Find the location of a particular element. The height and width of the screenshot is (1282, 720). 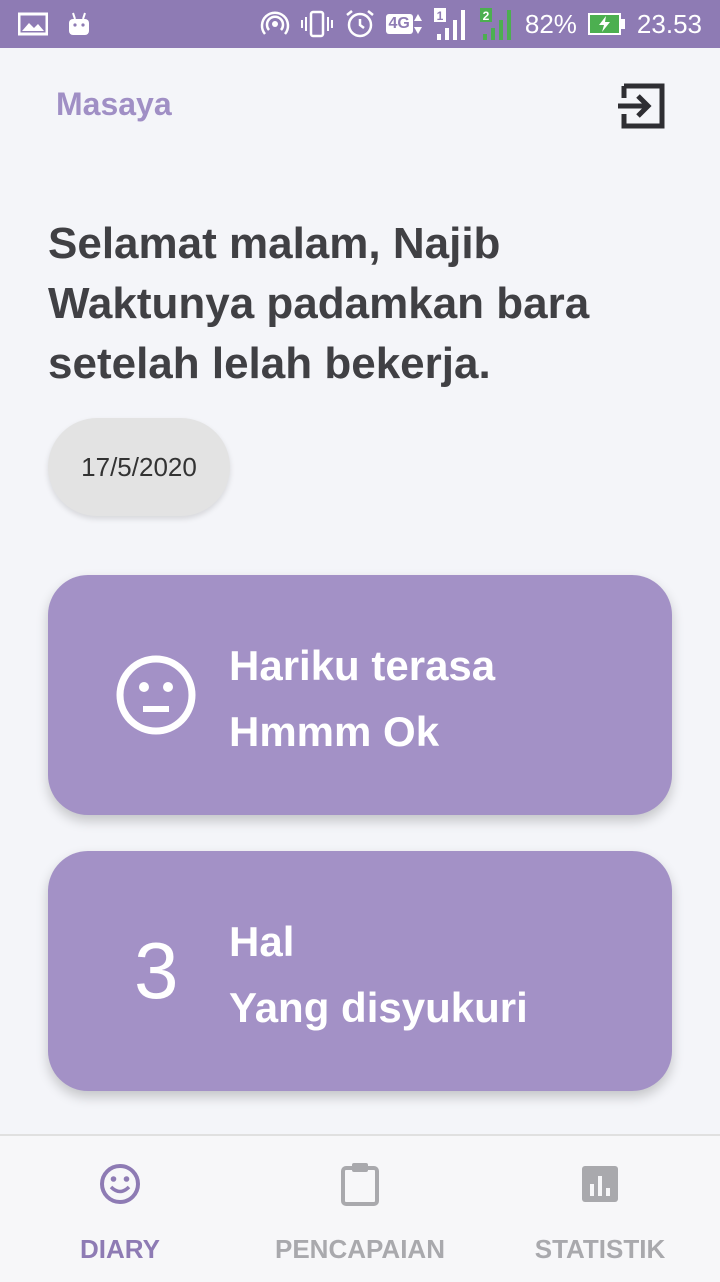

smiley-icon is located at coordinates (120, 1184).